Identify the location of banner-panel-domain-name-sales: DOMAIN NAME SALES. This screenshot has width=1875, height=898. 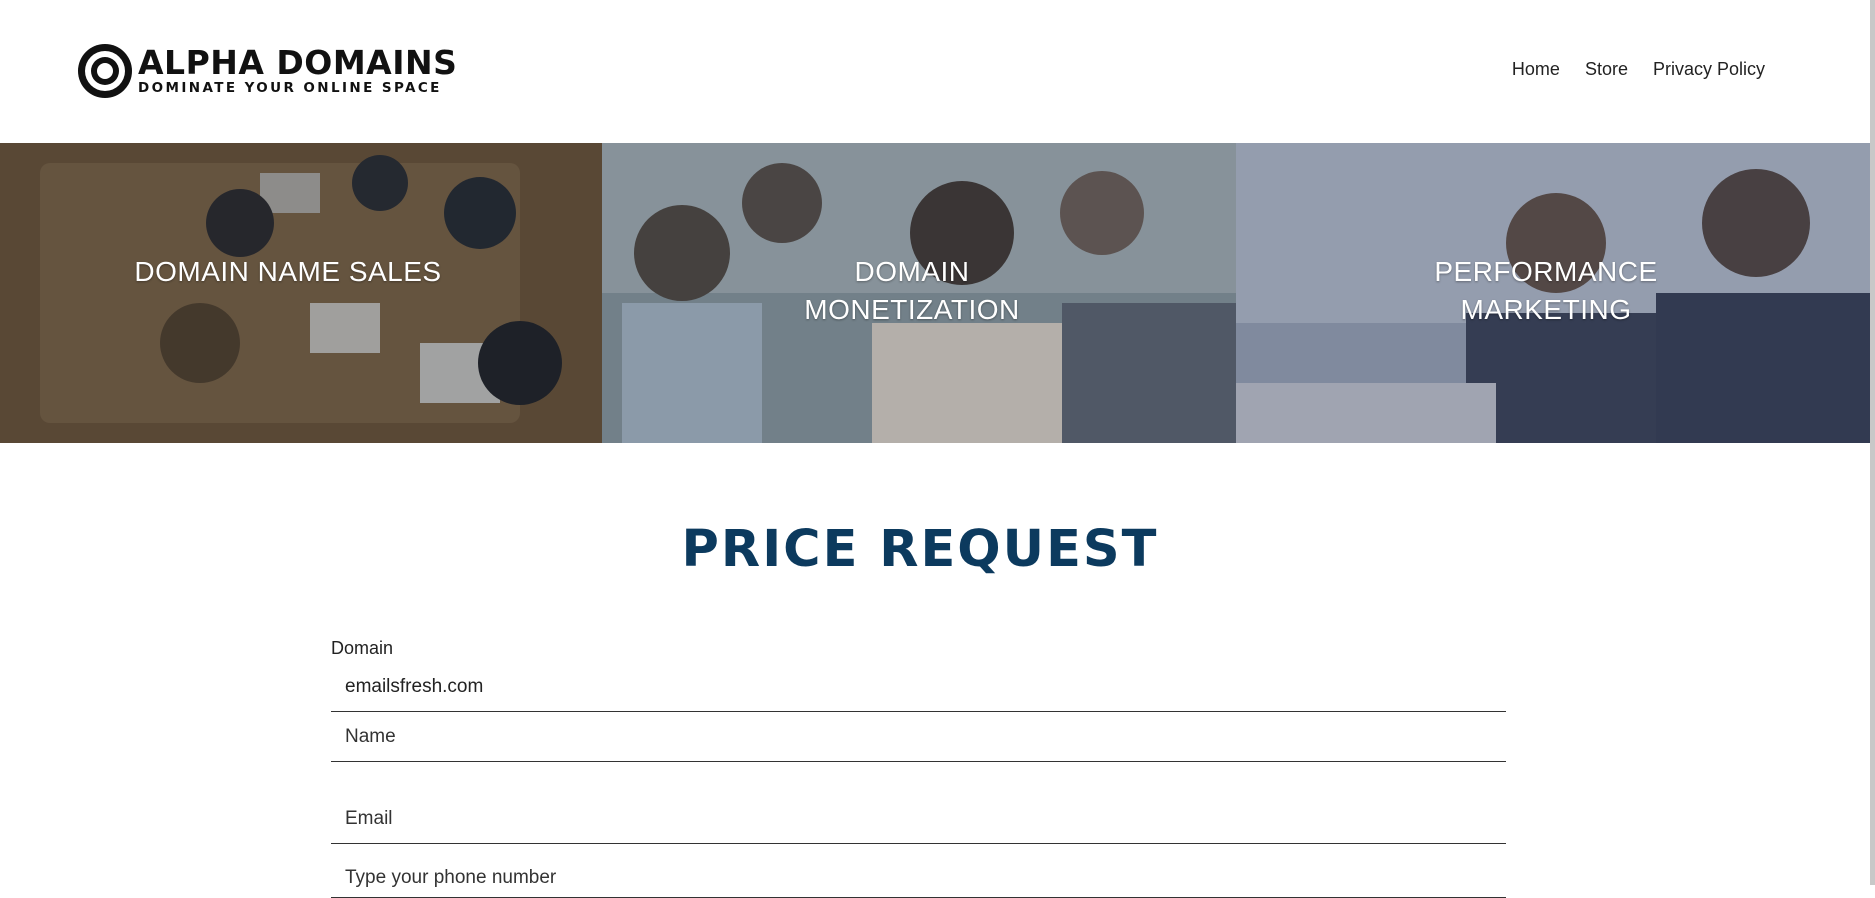
(301, 293).